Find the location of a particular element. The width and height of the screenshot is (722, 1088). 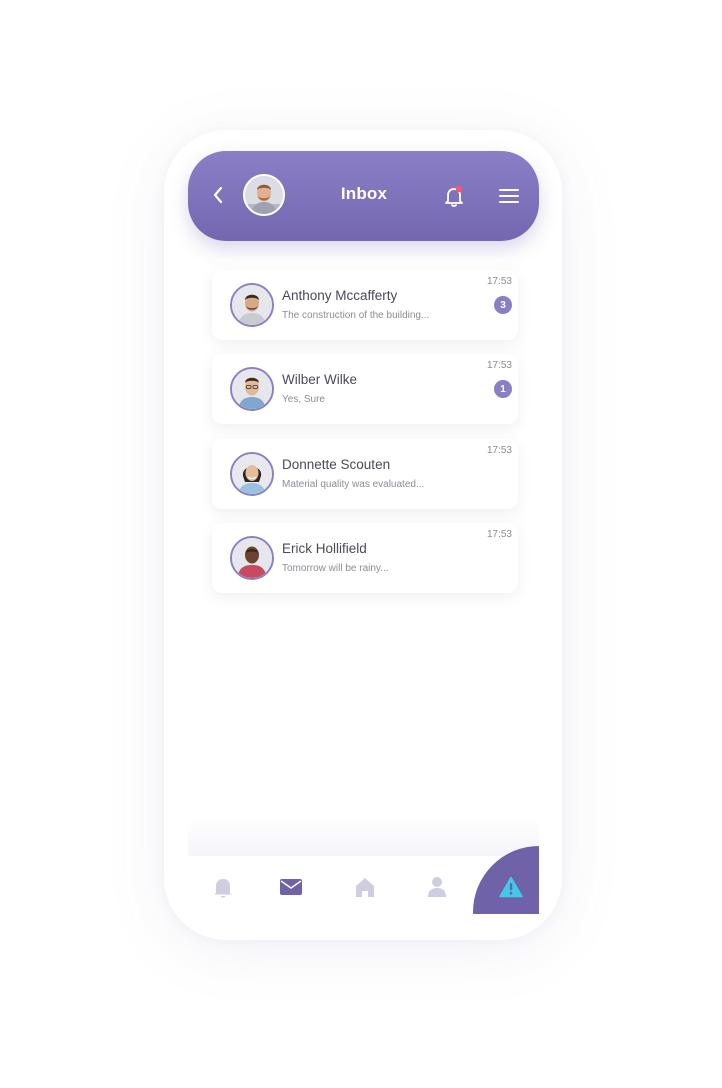

user-avatar is located at coordinates (264, 195).